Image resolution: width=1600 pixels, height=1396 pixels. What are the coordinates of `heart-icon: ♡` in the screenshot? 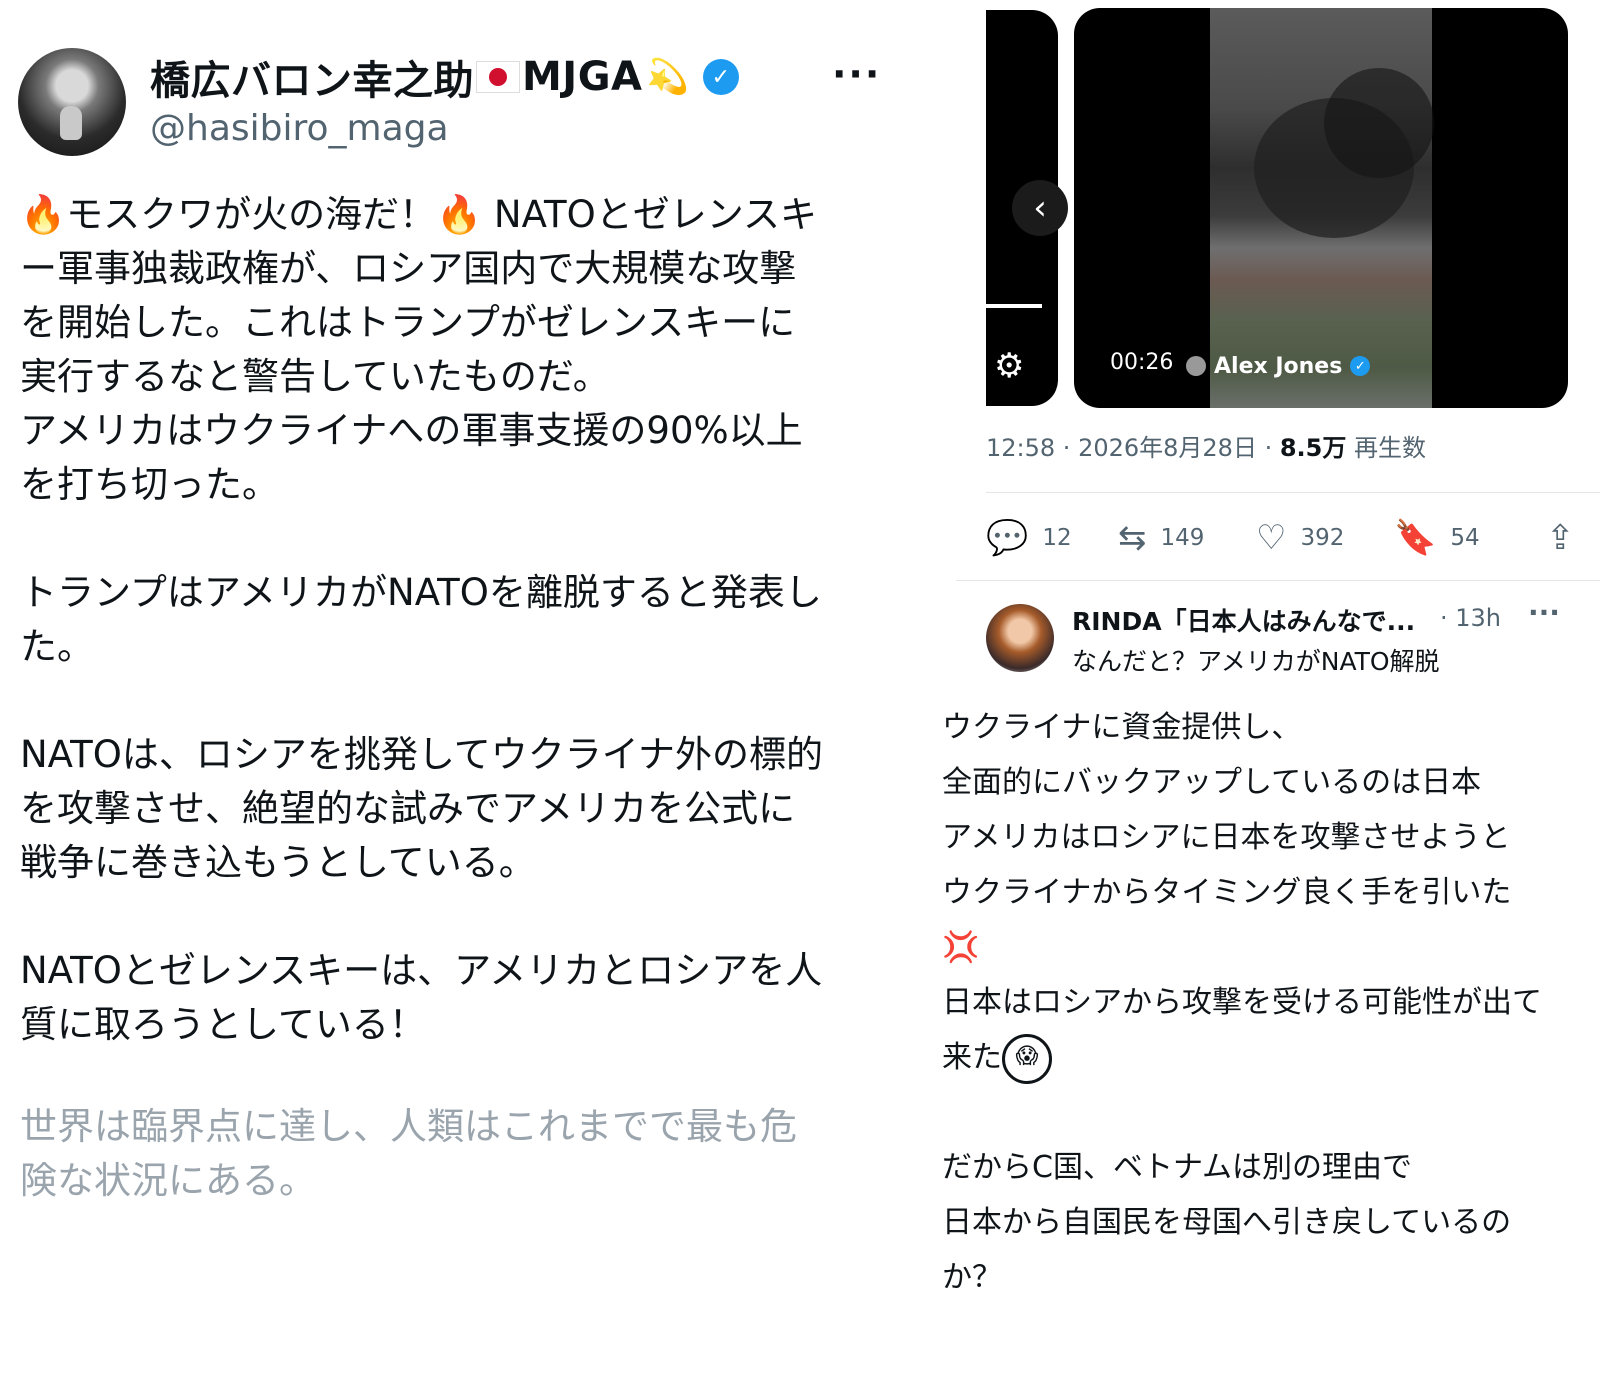 It's located at (1271, 538).